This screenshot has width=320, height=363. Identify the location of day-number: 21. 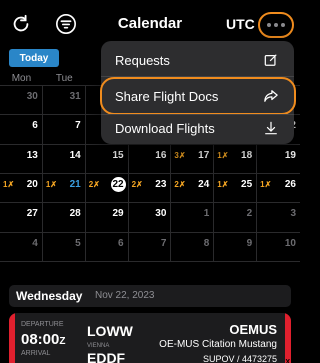
(75, 184).